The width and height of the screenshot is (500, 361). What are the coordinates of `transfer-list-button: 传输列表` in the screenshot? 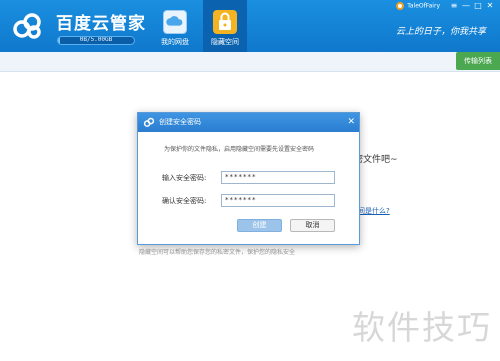 It's located at (478, 61).